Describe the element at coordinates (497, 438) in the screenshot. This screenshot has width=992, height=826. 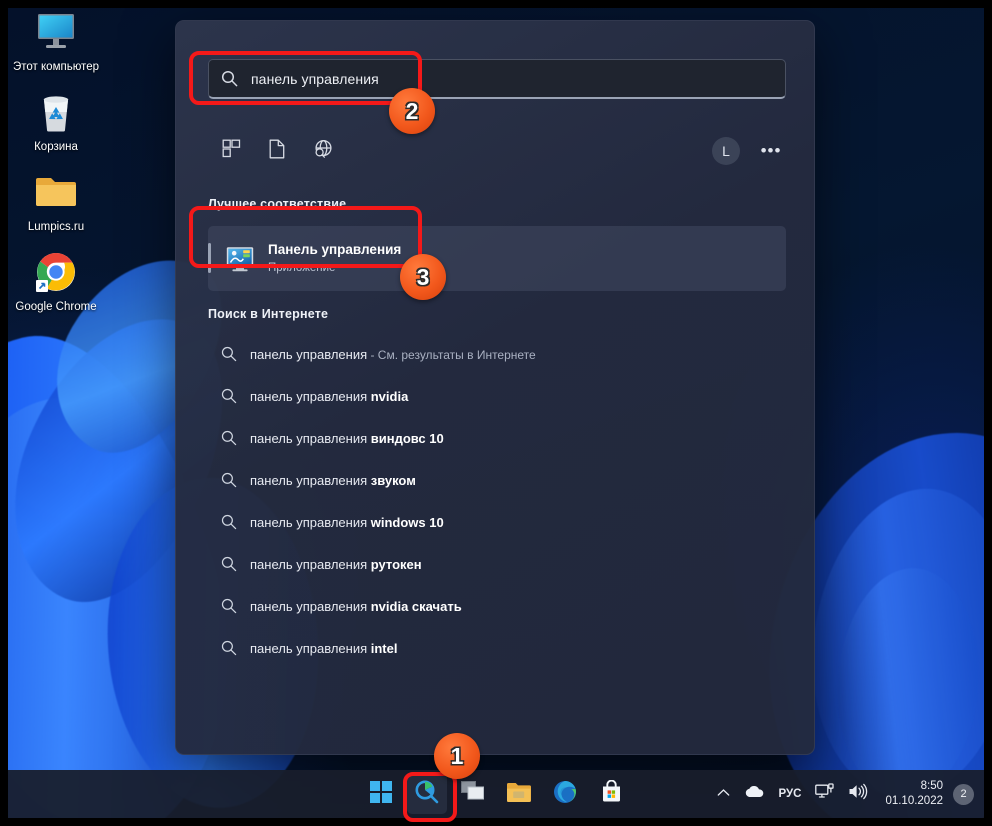
I see `web-result-item: панель управления виндовс 10` at that location.